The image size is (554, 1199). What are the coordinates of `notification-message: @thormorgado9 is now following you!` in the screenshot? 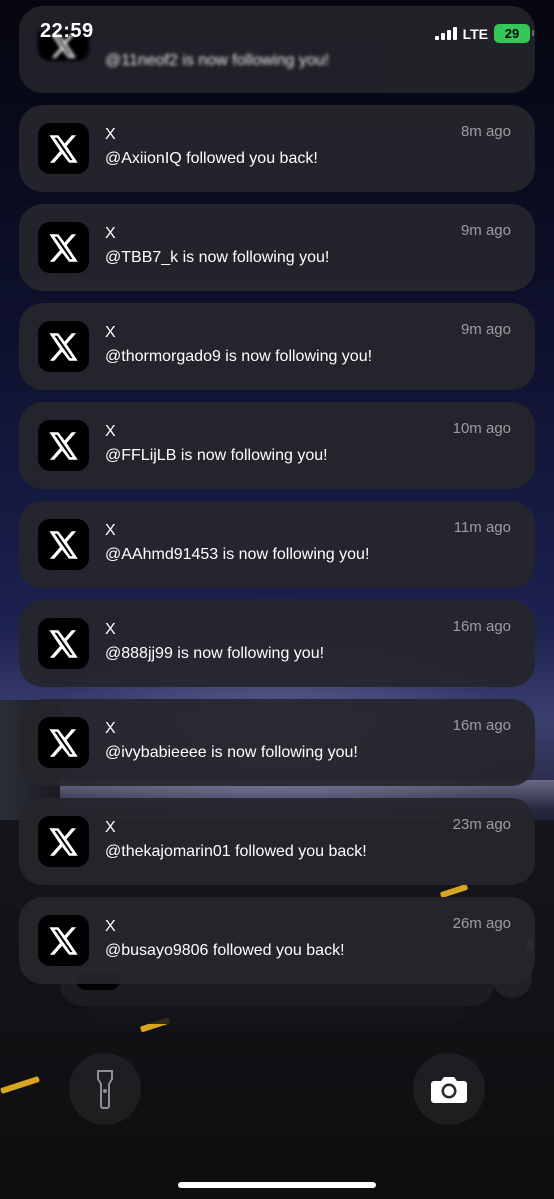 It's located at (239, 356).